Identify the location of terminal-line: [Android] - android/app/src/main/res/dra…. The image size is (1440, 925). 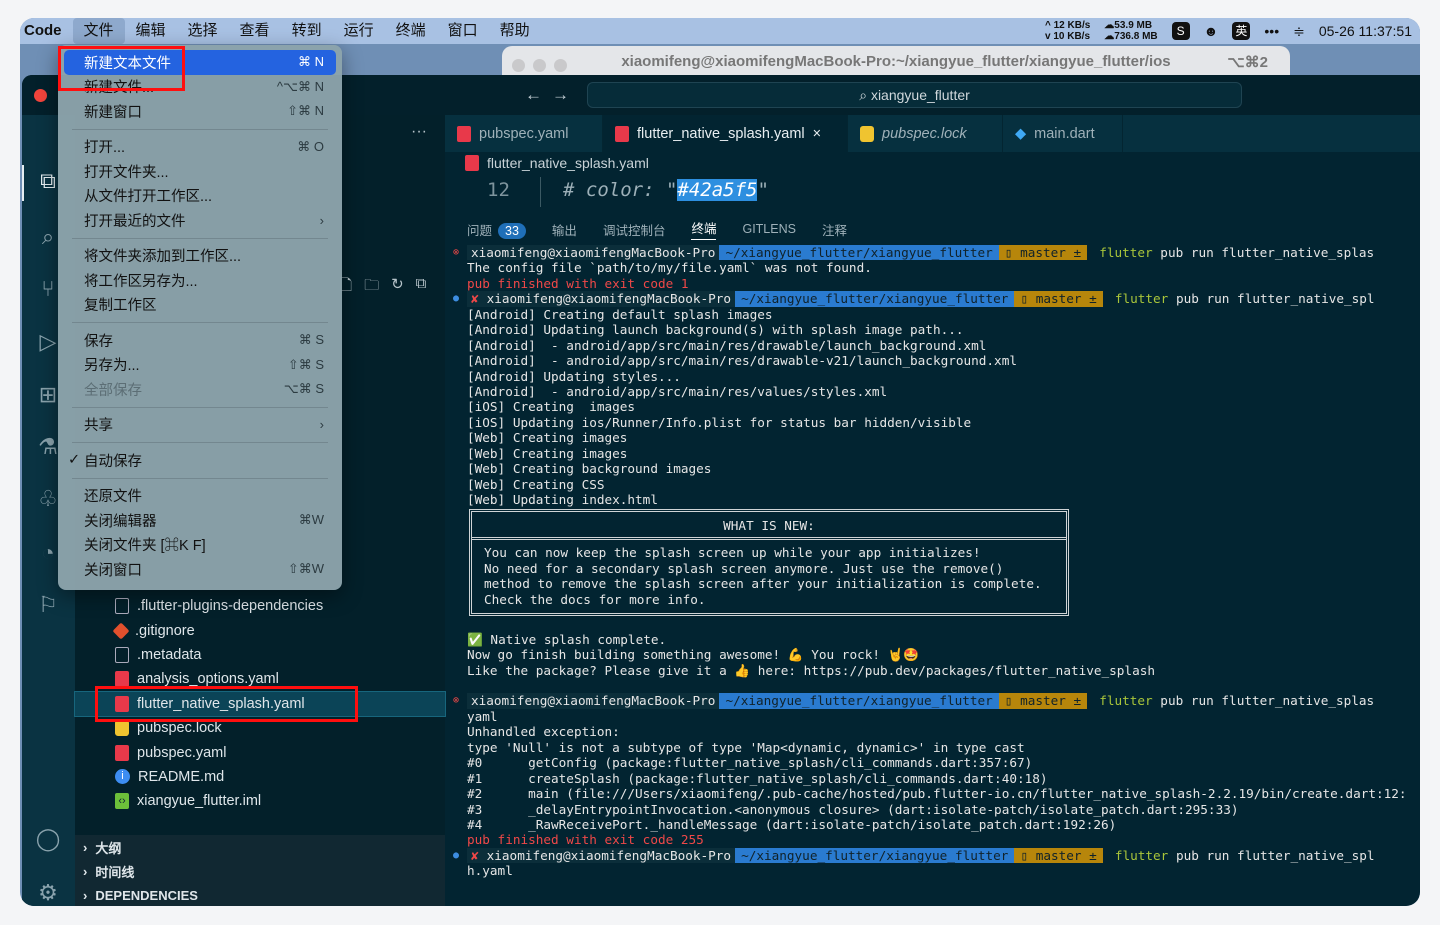
(742, 361).